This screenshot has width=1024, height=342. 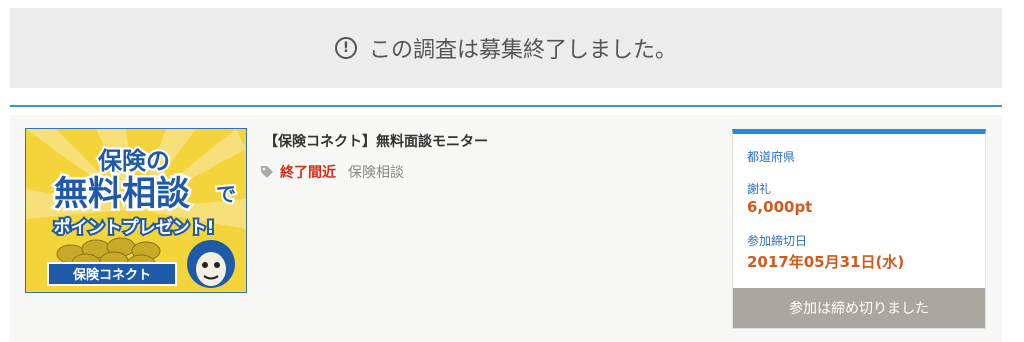 I want to click on survey-title: 【保険コネクト】無料面談モニター, so click(x=376, y=141).